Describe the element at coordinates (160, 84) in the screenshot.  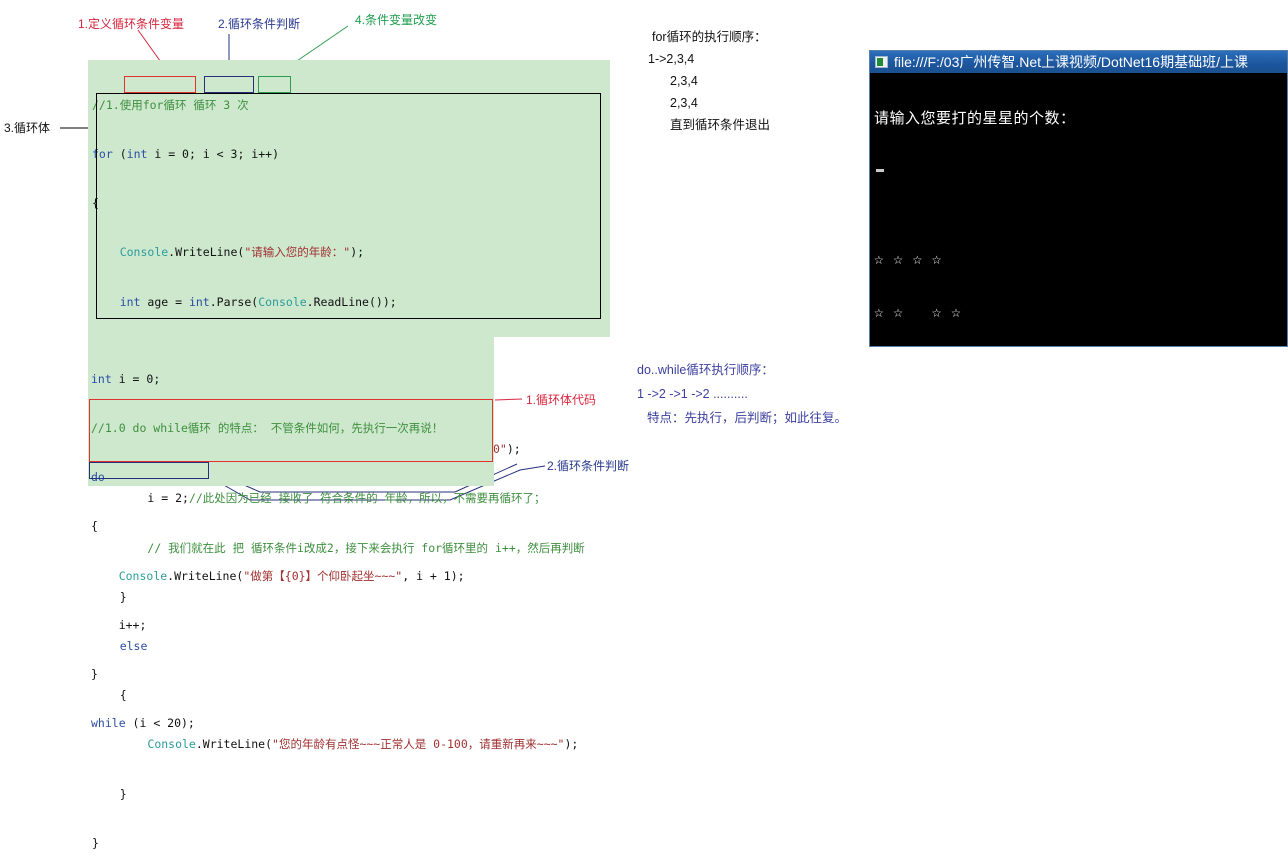
I see `highlight-box-init` at that location.